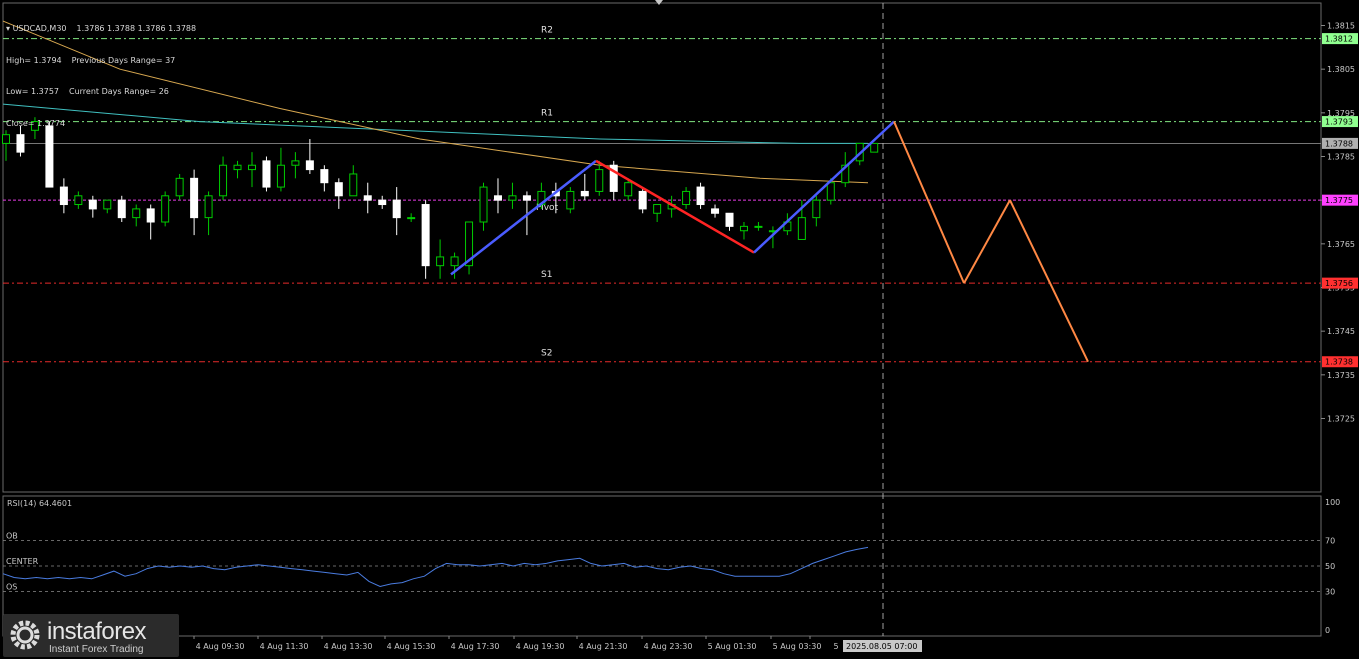 The image size is (1359, 659). Describe the element at coordinates (675, 206) in the screenshot. I see `wave-red-correction` at that location.